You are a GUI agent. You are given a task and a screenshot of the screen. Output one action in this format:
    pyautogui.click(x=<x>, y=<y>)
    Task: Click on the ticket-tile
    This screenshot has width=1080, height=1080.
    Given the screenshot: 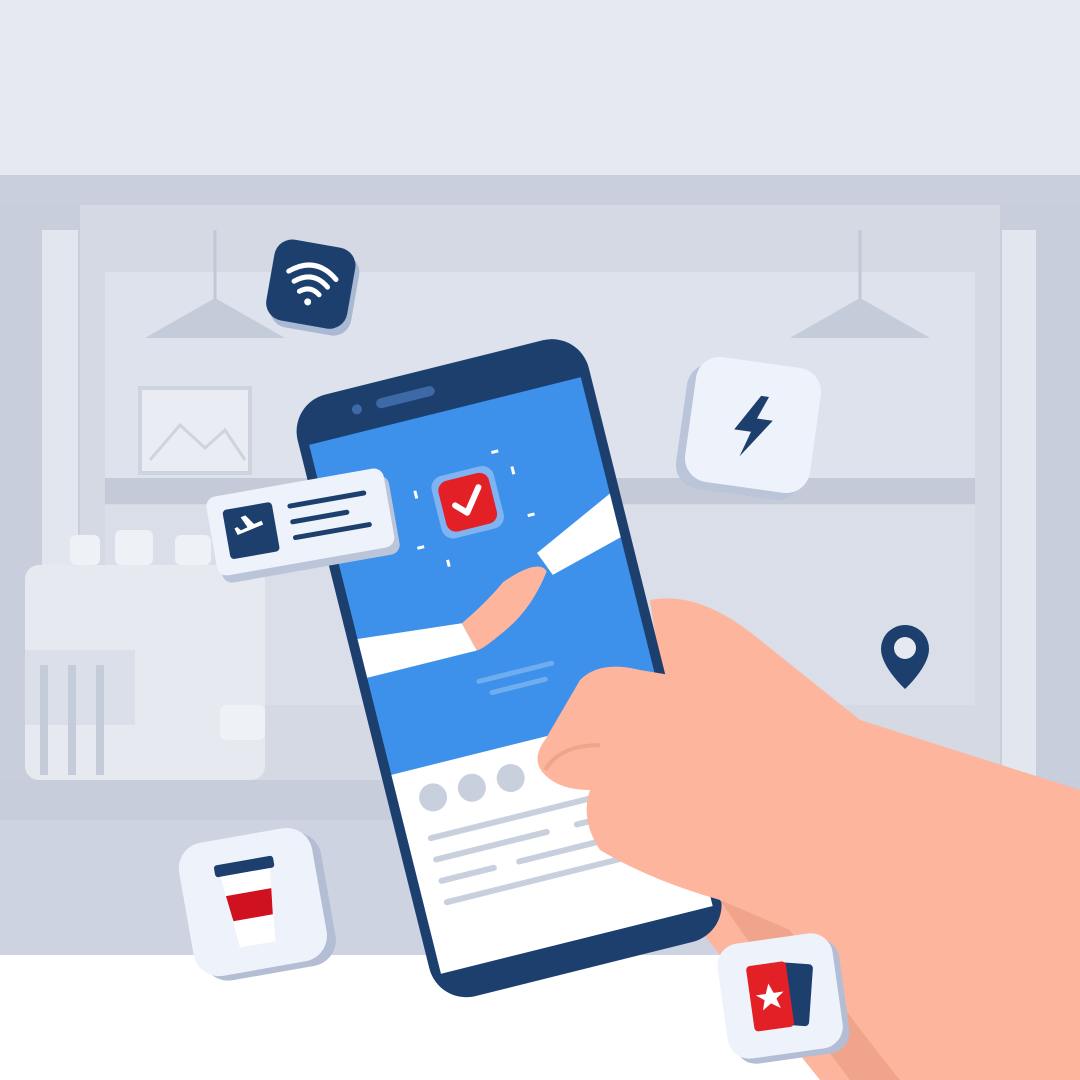 What is the action you would take?
    pyautogui.click(x=783, y=998)
    